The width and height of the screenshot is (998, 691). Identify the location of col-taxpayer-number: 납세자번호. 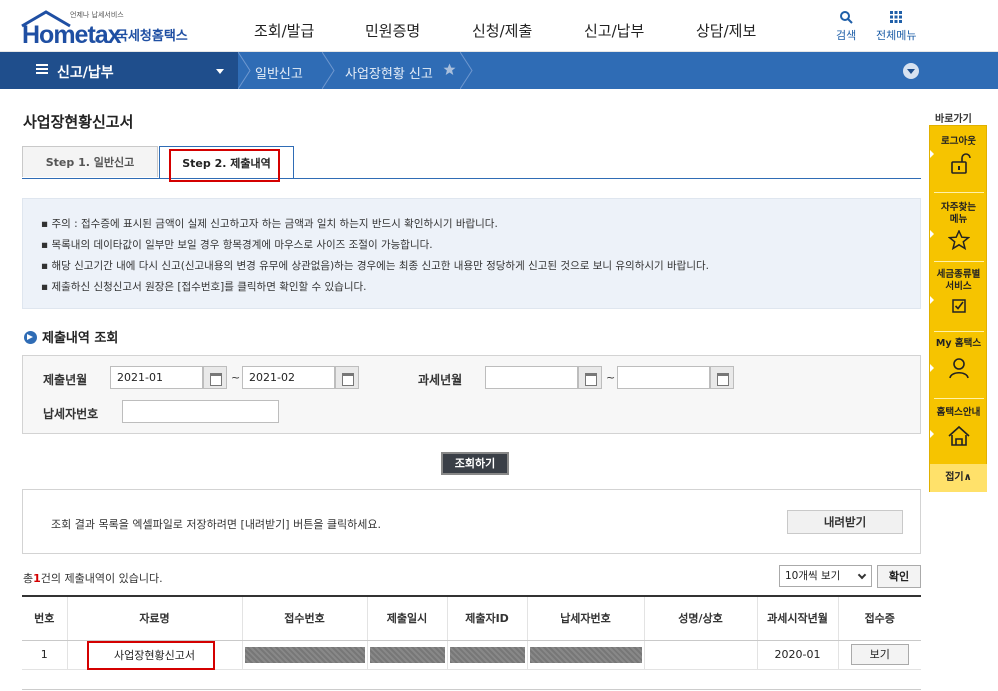
(585, 618).